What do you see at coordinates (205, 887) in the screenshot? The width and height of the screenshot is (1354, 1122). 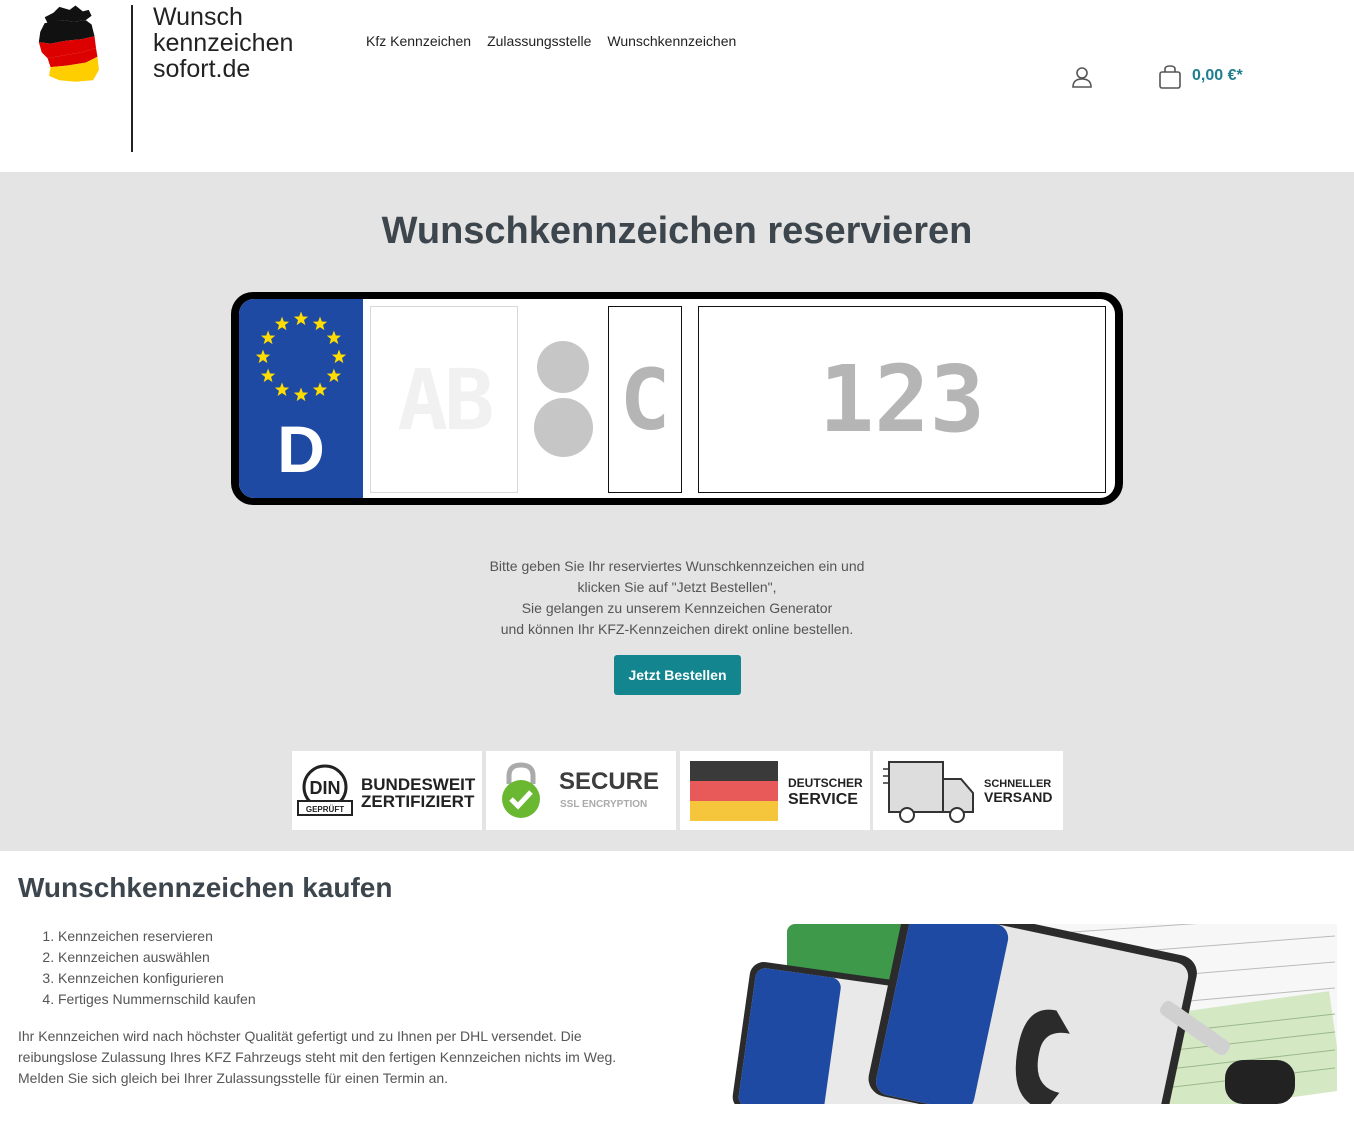 I see `info-title: Wunschkennzeichen kaufen` at bounding box center [205, 887].